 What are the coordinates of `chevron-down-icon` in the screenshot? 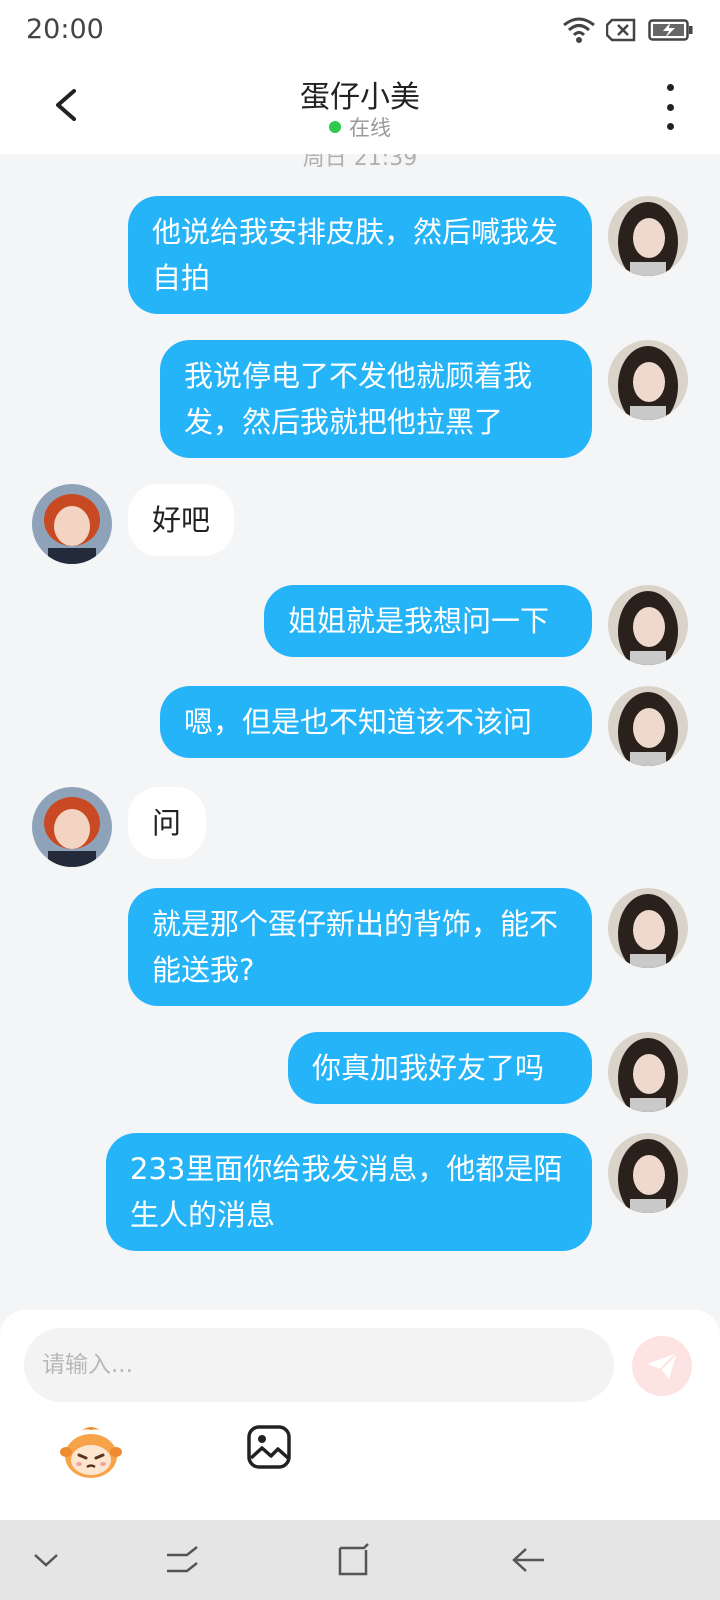 It's located at (46, 1560).